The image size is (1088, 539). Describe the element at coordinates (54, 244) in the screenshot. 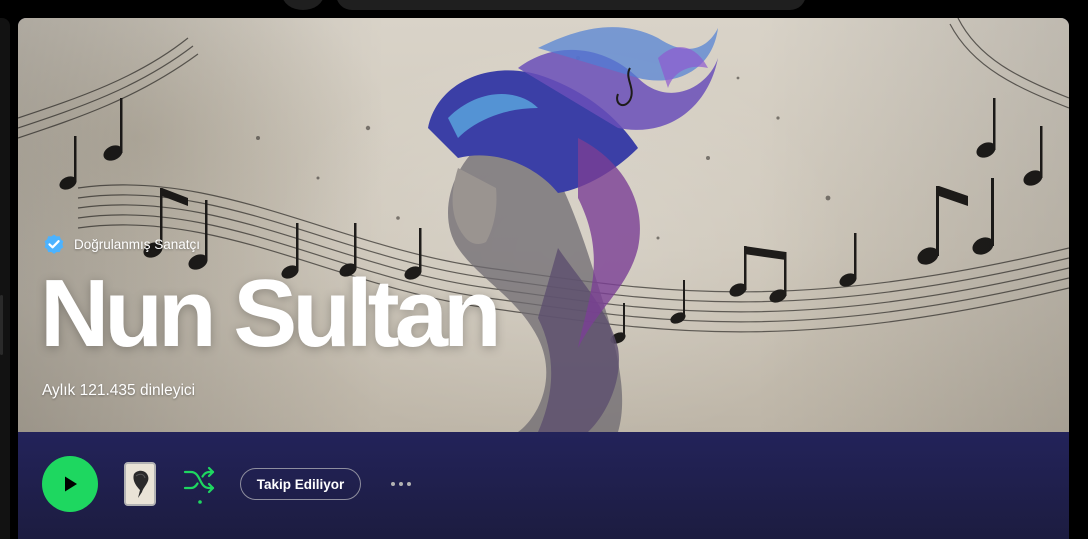

I see `verified-check-icon` at that location.